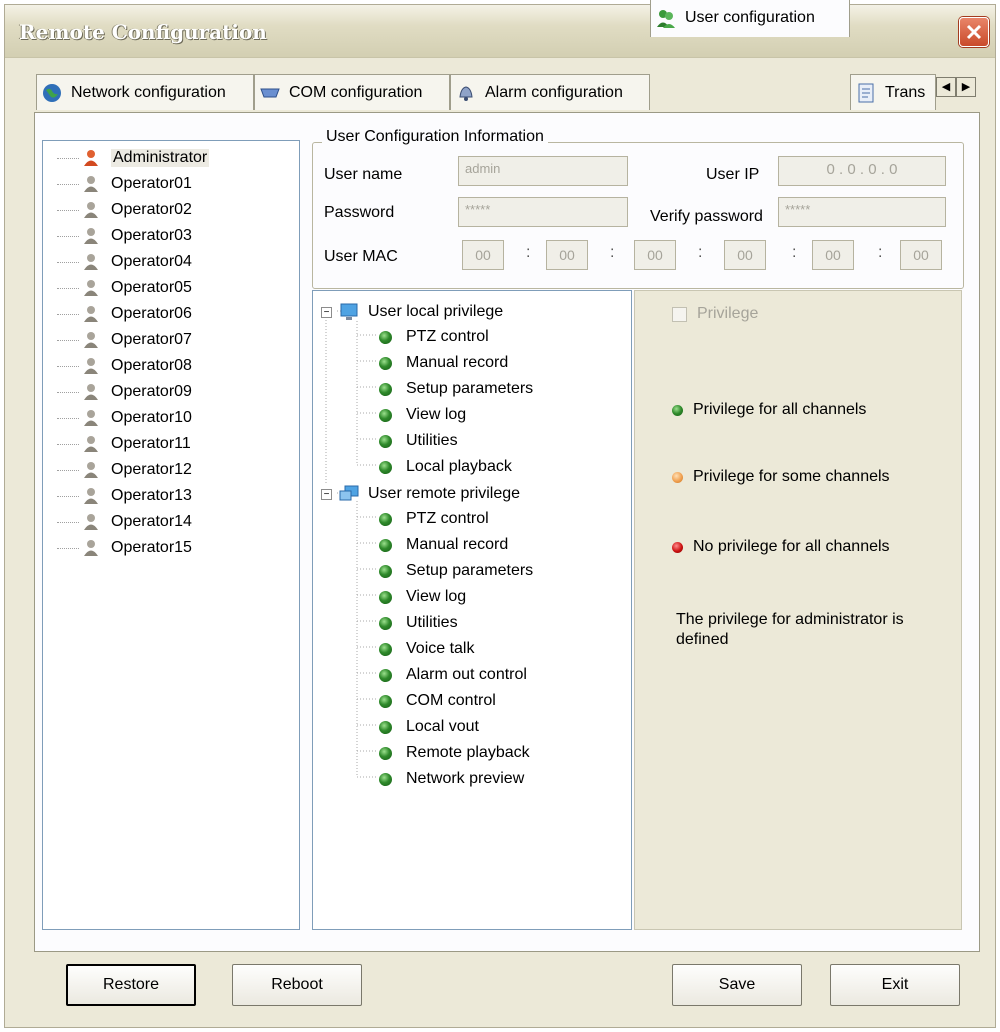 This screenshot has width=1000, height=1032. I want to click on document-icon, so click(866, 92).